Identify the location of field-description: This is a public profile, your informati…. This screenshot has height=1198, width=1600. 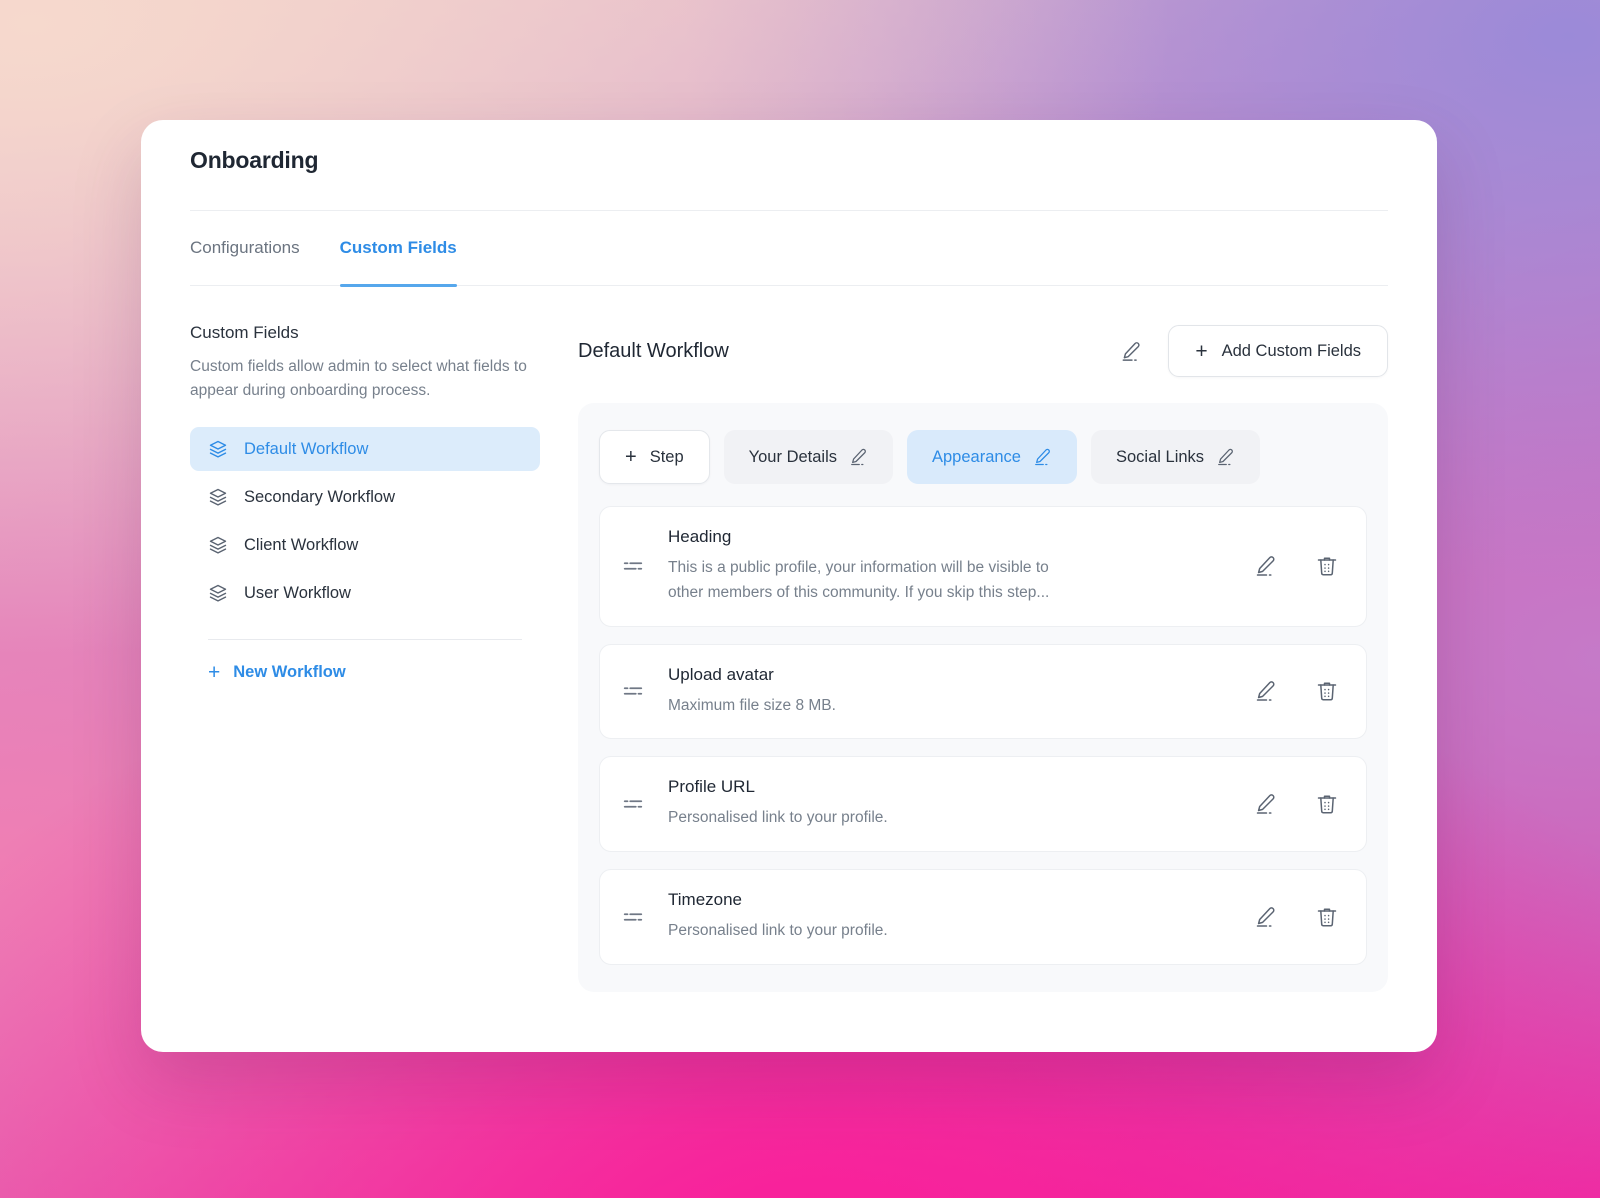
(859, 580).